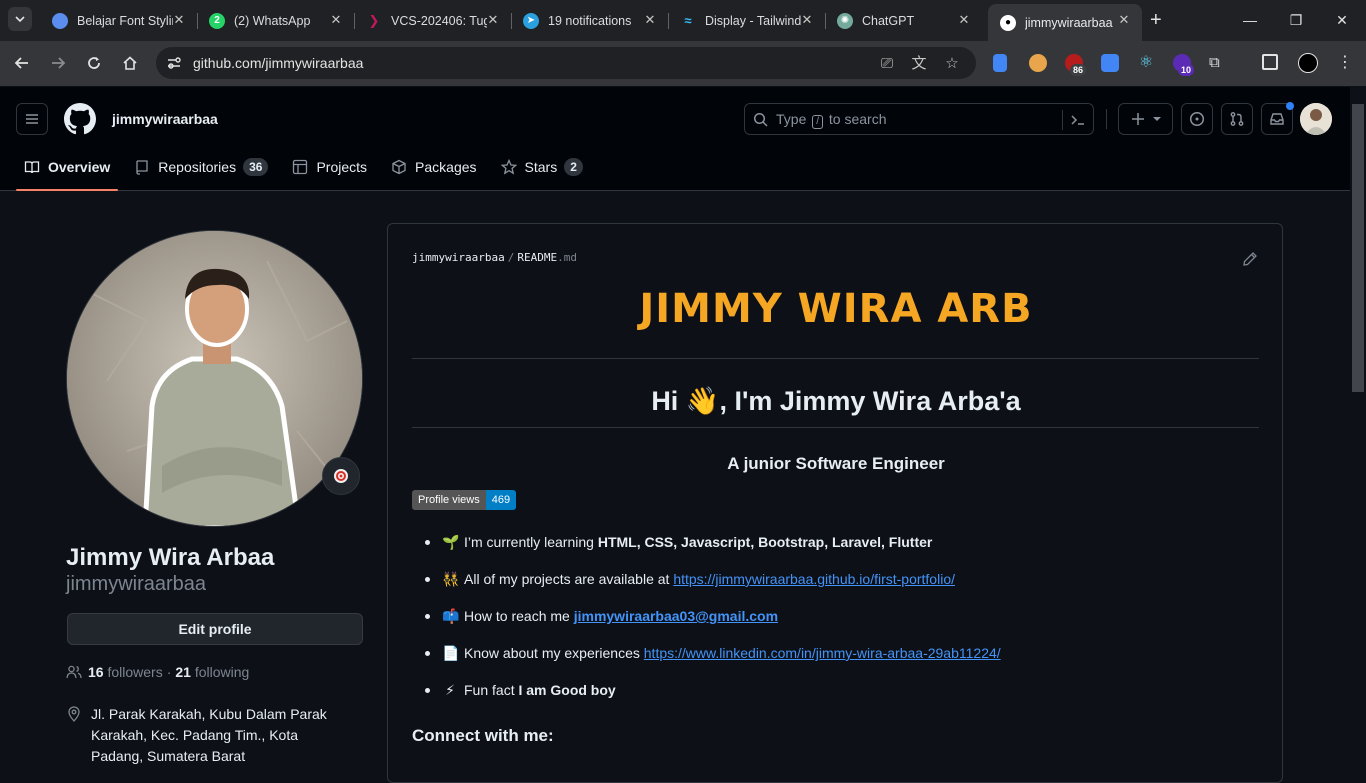 This screenshot has height=783, width=1366. I want to click on install-app-icon: ⎚, so click(887, 64).